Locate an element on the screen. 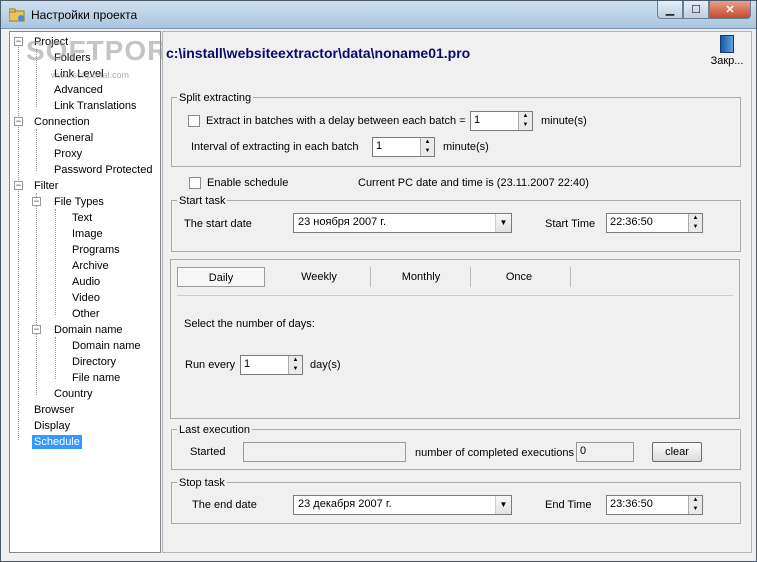  batch-delay-stepper: 1 ▲ ▼ is located at coordinates (501, 121).